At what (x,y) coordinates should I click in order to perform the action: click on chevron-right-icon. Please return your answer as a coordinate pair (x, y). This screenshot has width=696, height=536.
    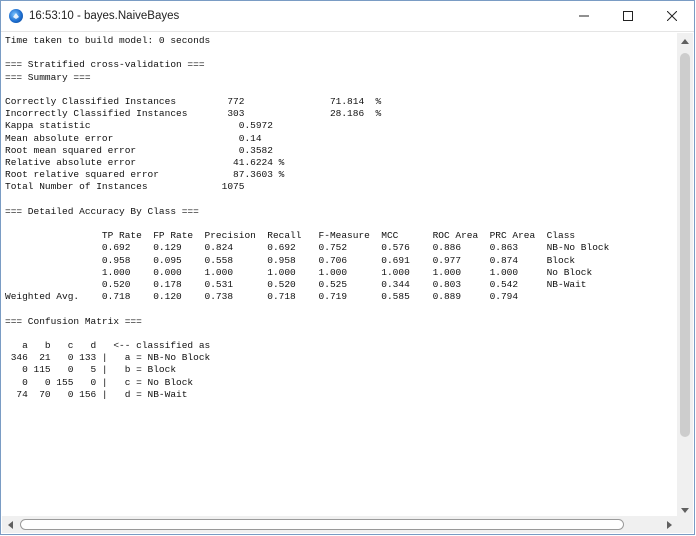
    Looking at the image, I should click on (669, 524).